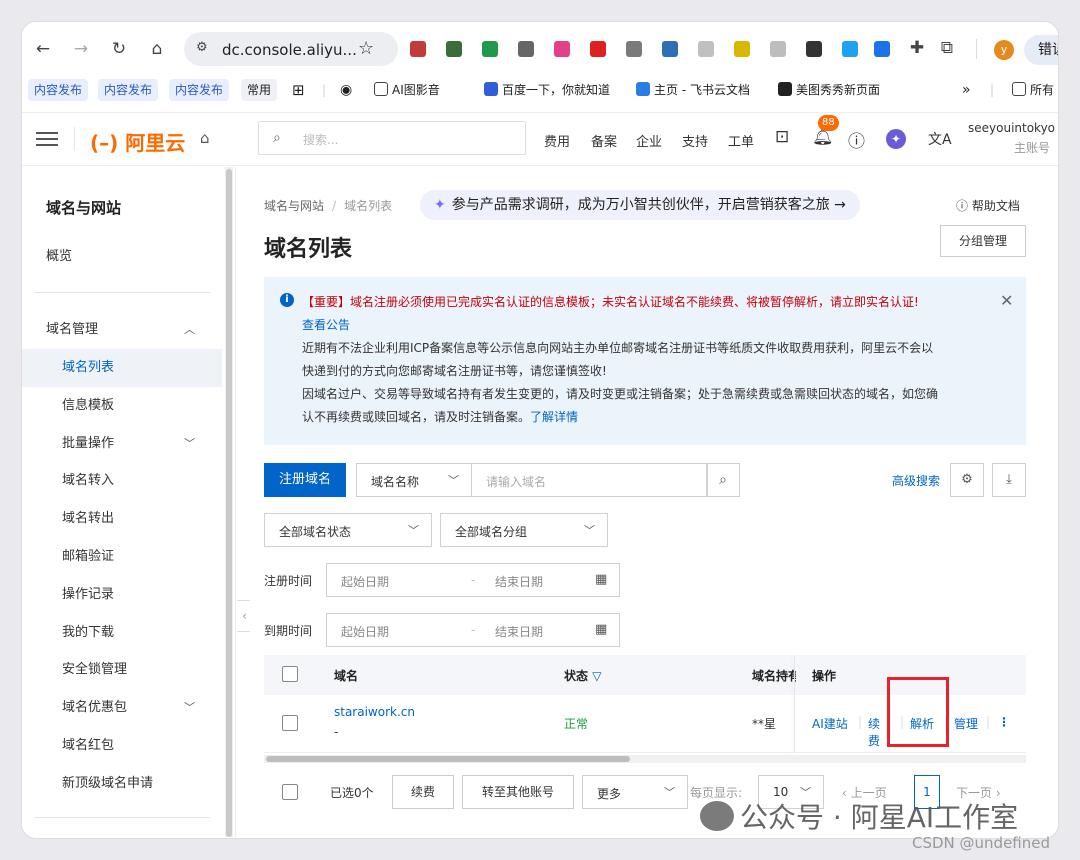  I want to click on address-bar: ⚙ dc.console.aliyu... ☆, so click(291, 49).